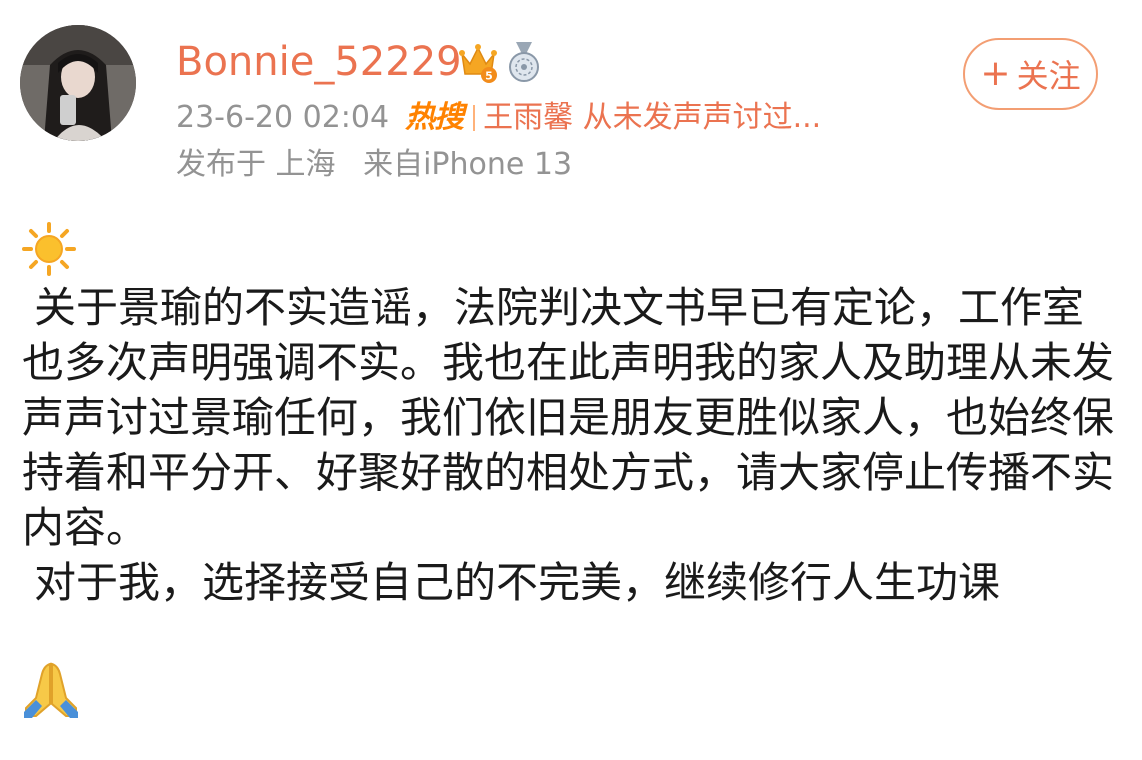 The width and height of the screenshot is (1142, 760). I want to click on post-timestamp: 23-6-20 02:04, so click(283, 117).